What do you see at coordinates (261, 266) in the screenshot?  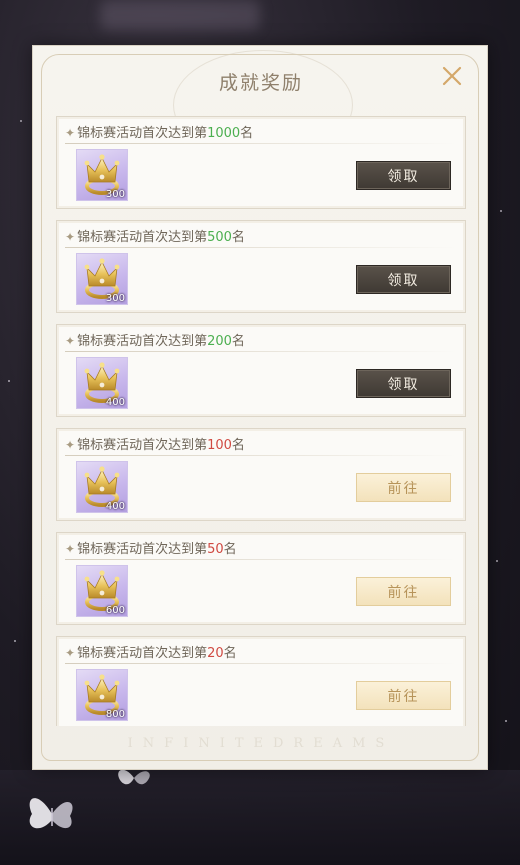 I see `reward-card: ✦ 锦标赛活动首次达到第500名 300 领取` at bounding box center [261, 266].